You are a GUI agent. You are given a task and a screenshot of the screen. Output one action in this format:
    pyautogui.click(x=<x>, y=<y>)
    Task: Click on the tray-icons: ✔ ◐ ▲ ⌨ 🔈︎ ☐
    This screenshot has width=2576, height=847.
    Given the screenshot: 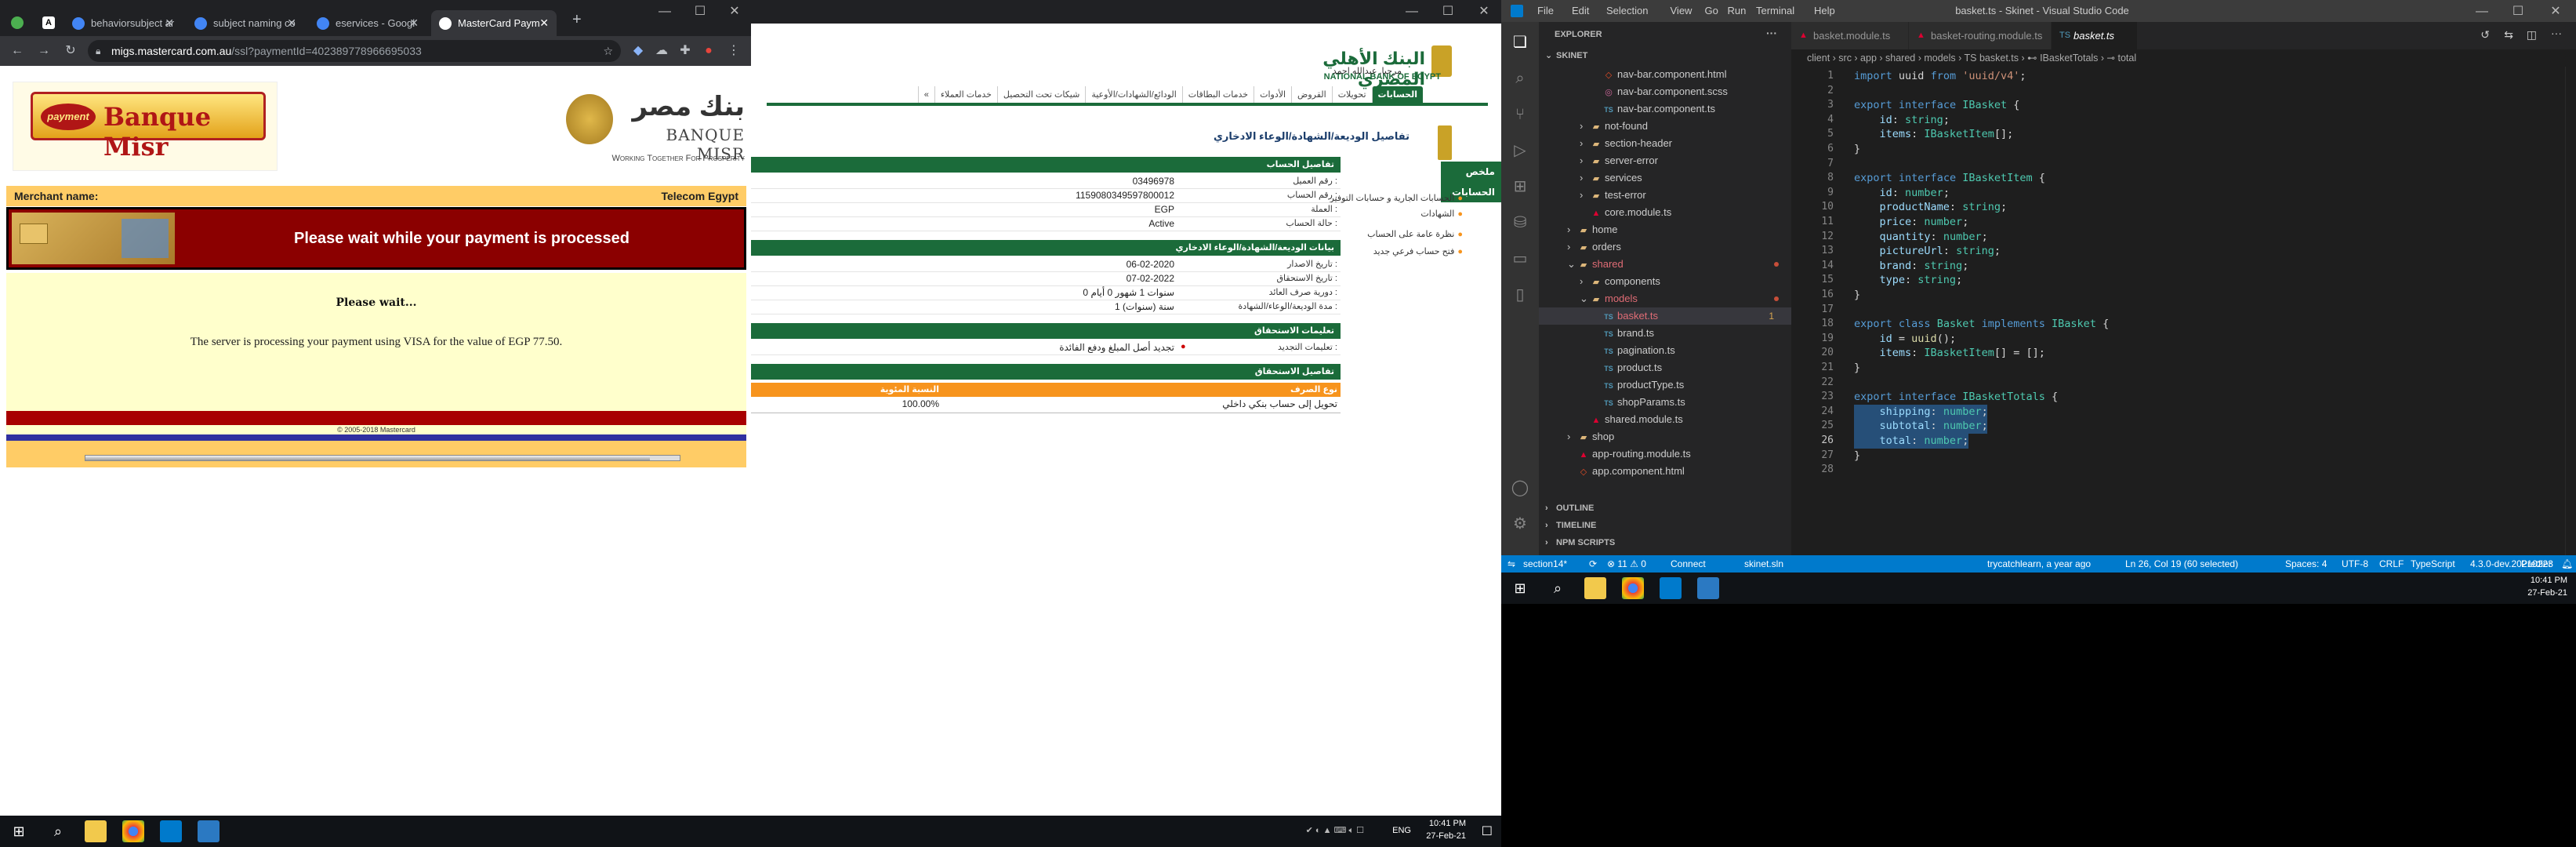 What is the action you would take?
    pyautogui.click(x=1293, y=830)
    